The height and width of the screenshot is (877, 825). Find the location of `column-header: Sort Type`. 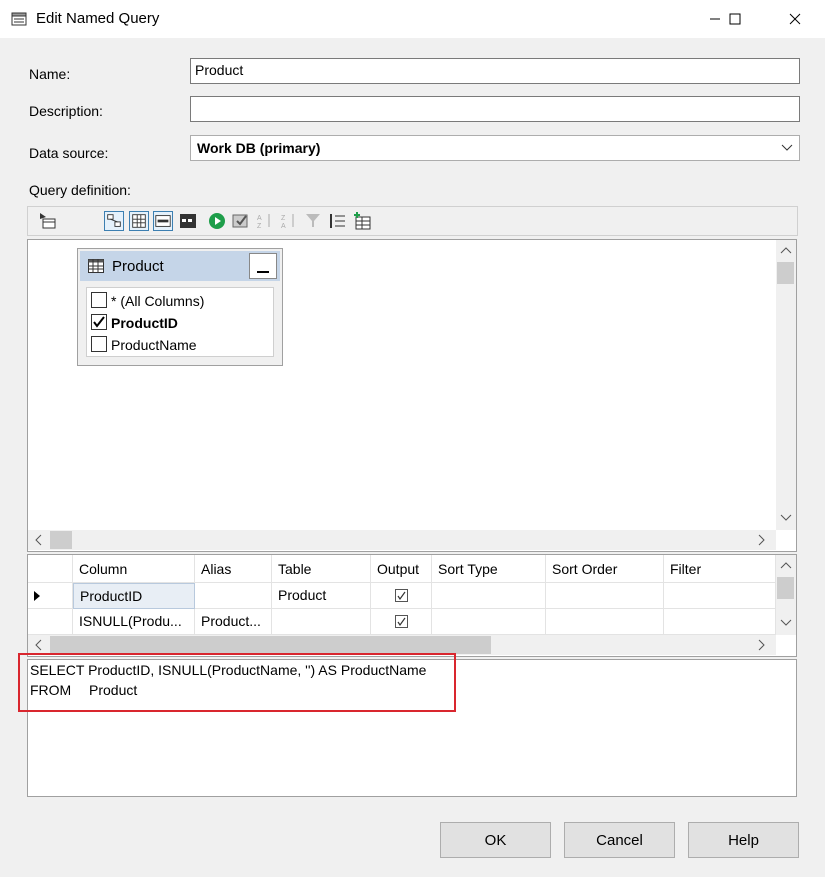

column-header: Sort Type is located at coordinates (489, 569).